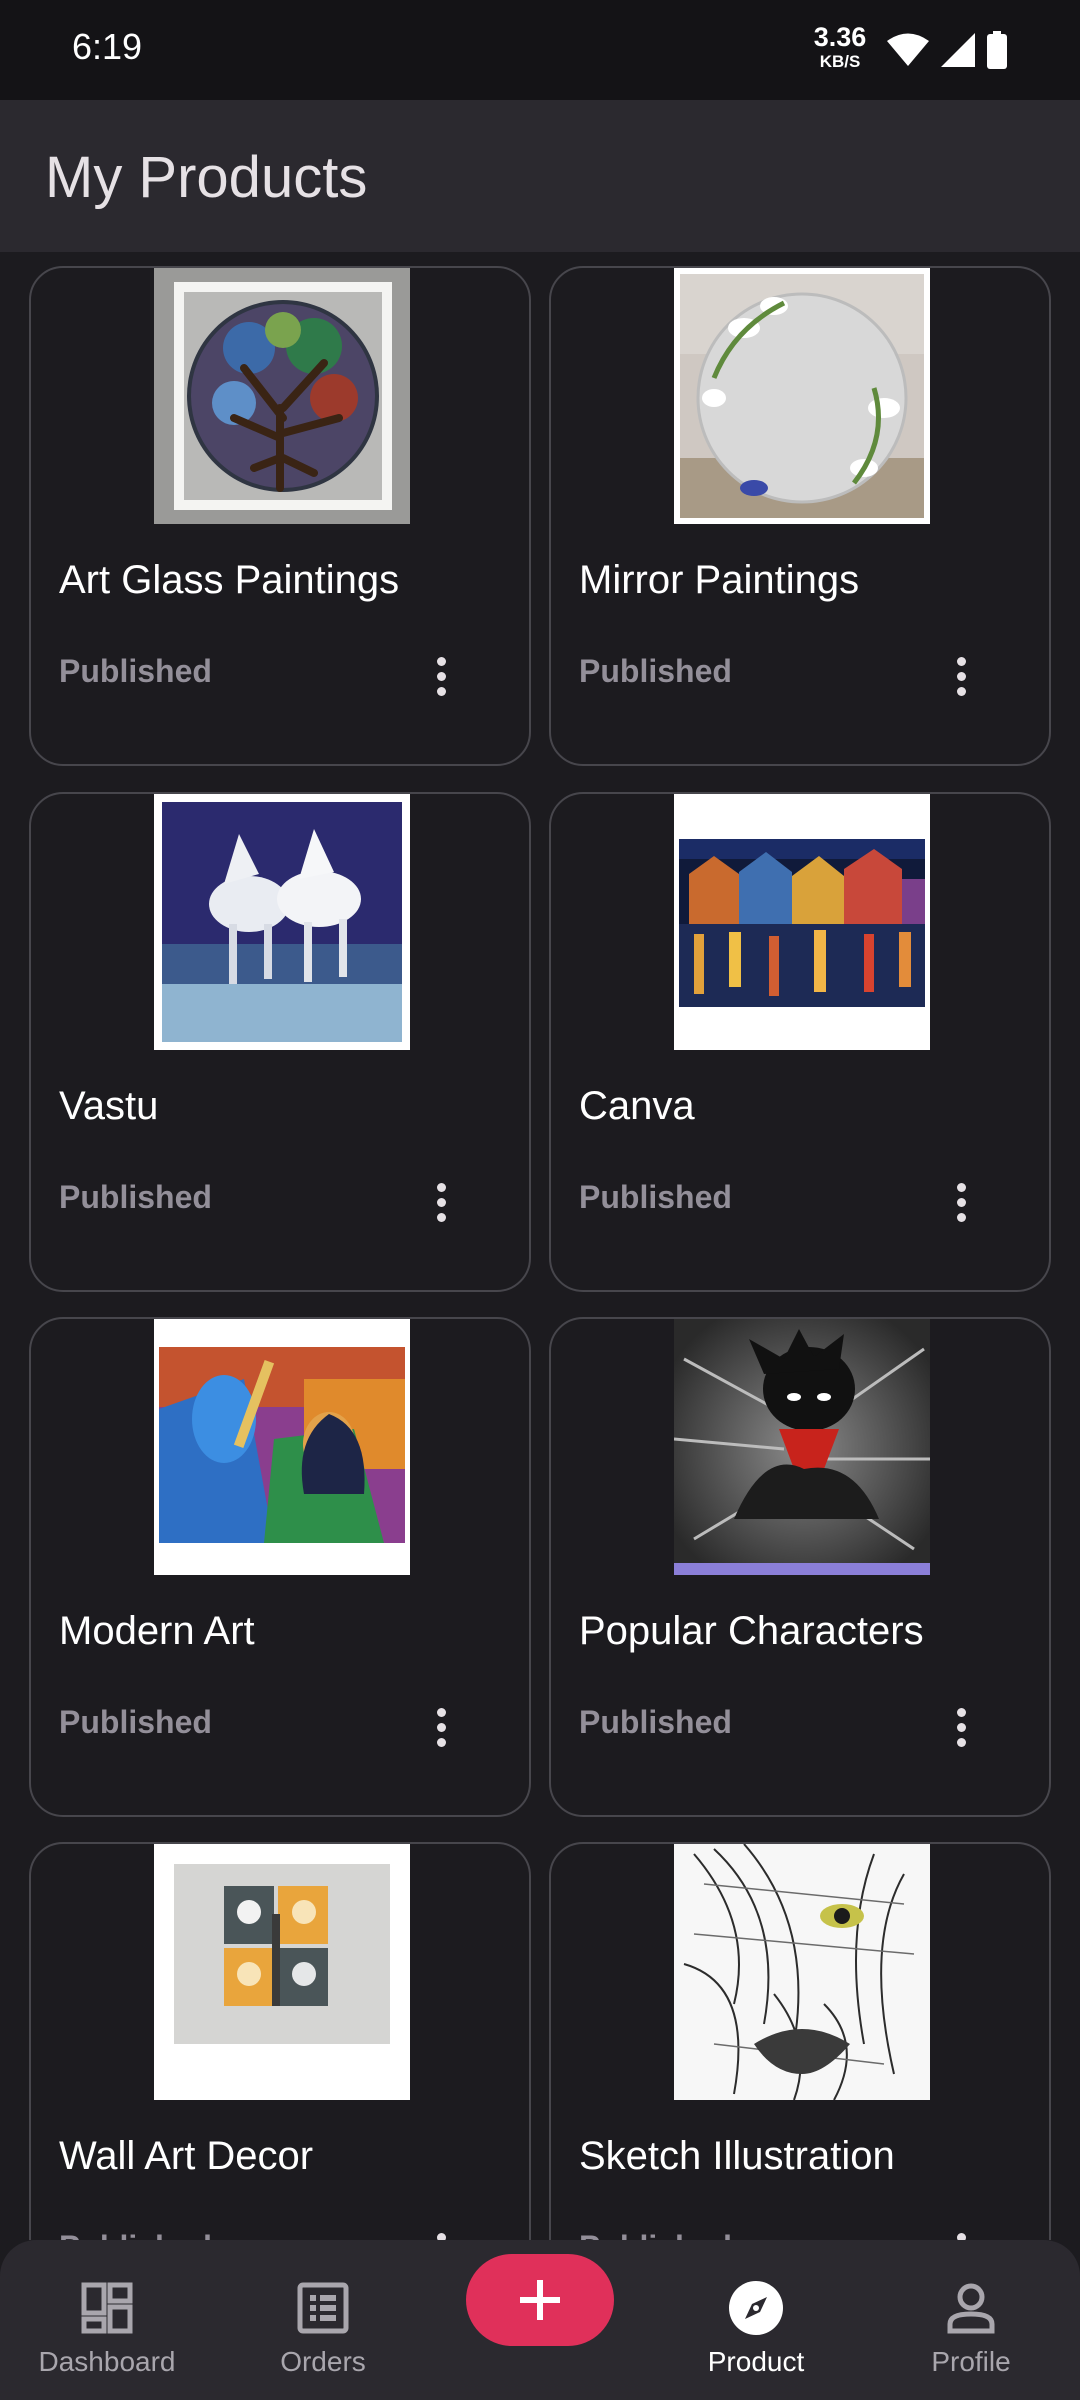  What do you see at coordinates (908, 49) in the screenshot?
I see `wifi-icon` at bounding box center [908, 49].